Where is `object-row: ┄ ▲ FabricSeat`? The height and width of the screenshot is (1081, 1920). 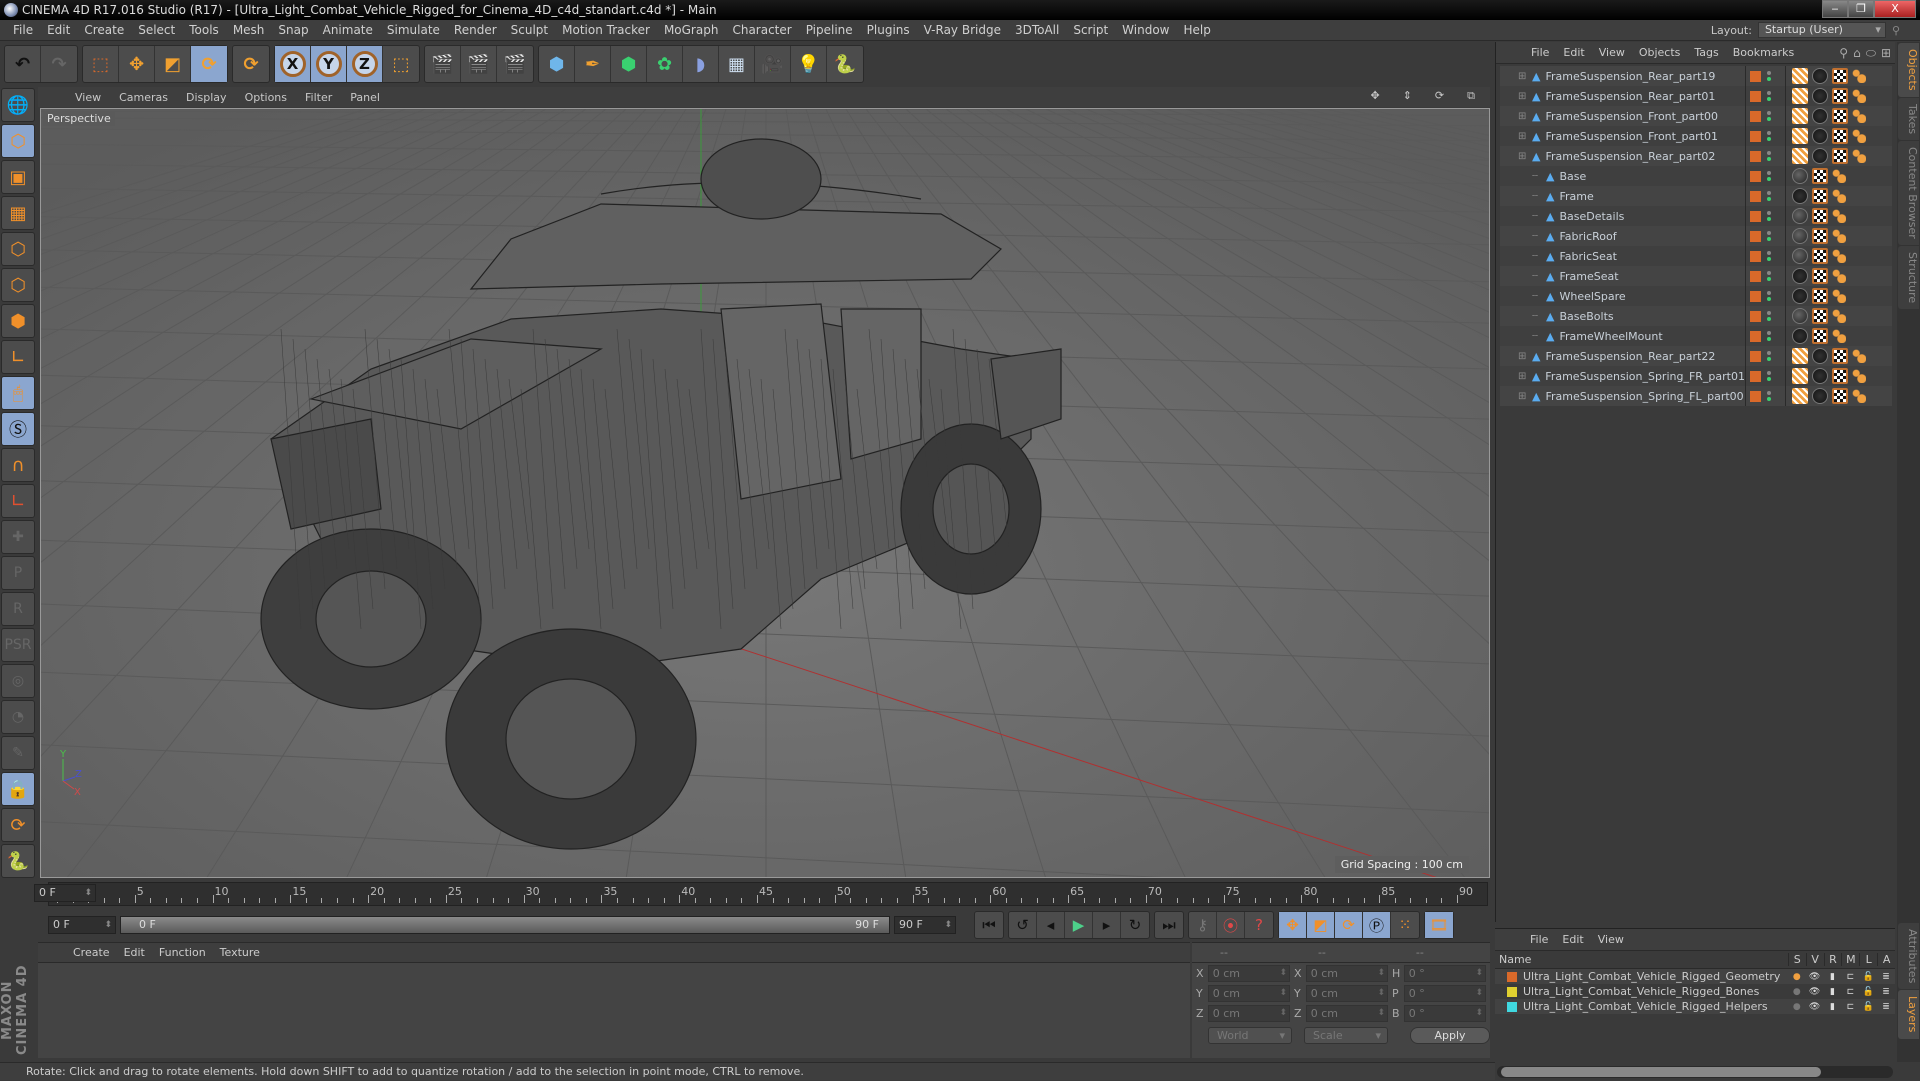 object-row: ┄ ▲ FabricSeat is located at coordinates (1696, 256).